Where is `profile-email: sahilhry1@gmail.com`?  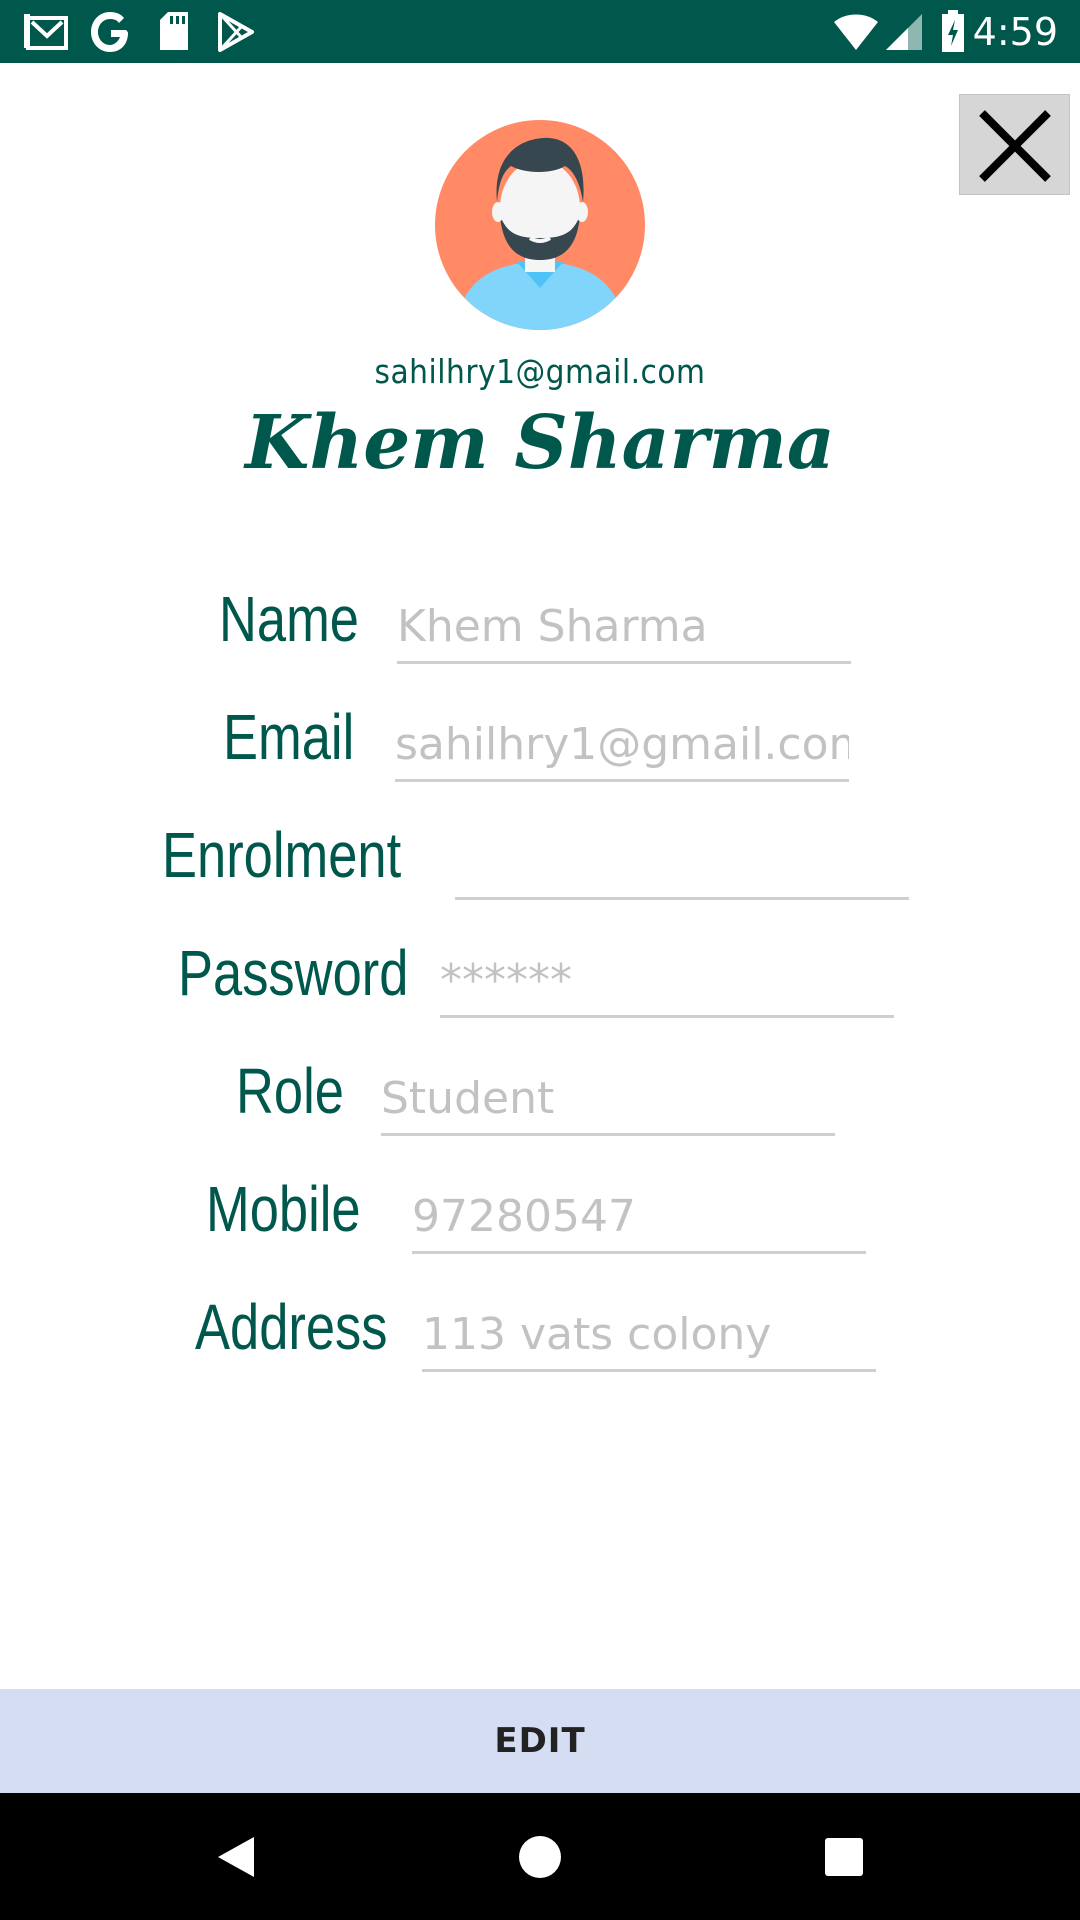 profile-email: sahilhry1@gmail.com is located at coordinates (540, 371).